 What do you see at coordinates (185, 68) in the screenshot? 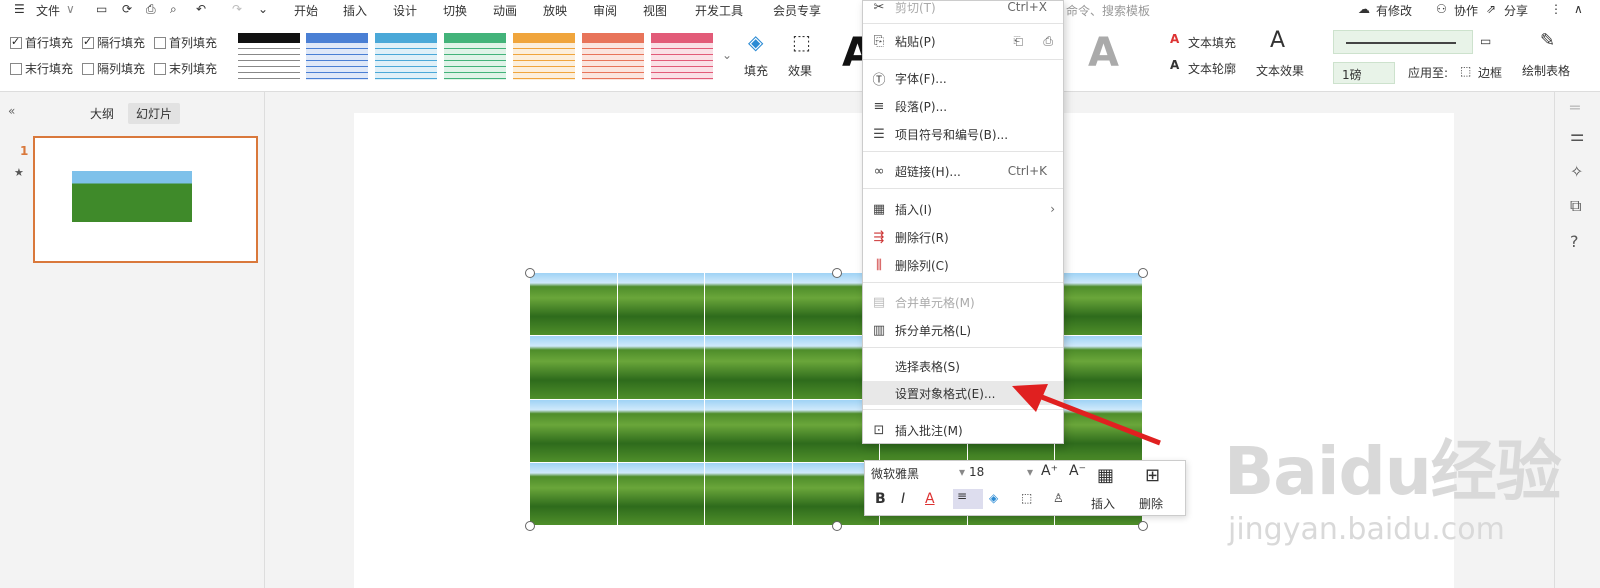
I see `check-last-column: 末列填充` at bounding box center [185, 68].